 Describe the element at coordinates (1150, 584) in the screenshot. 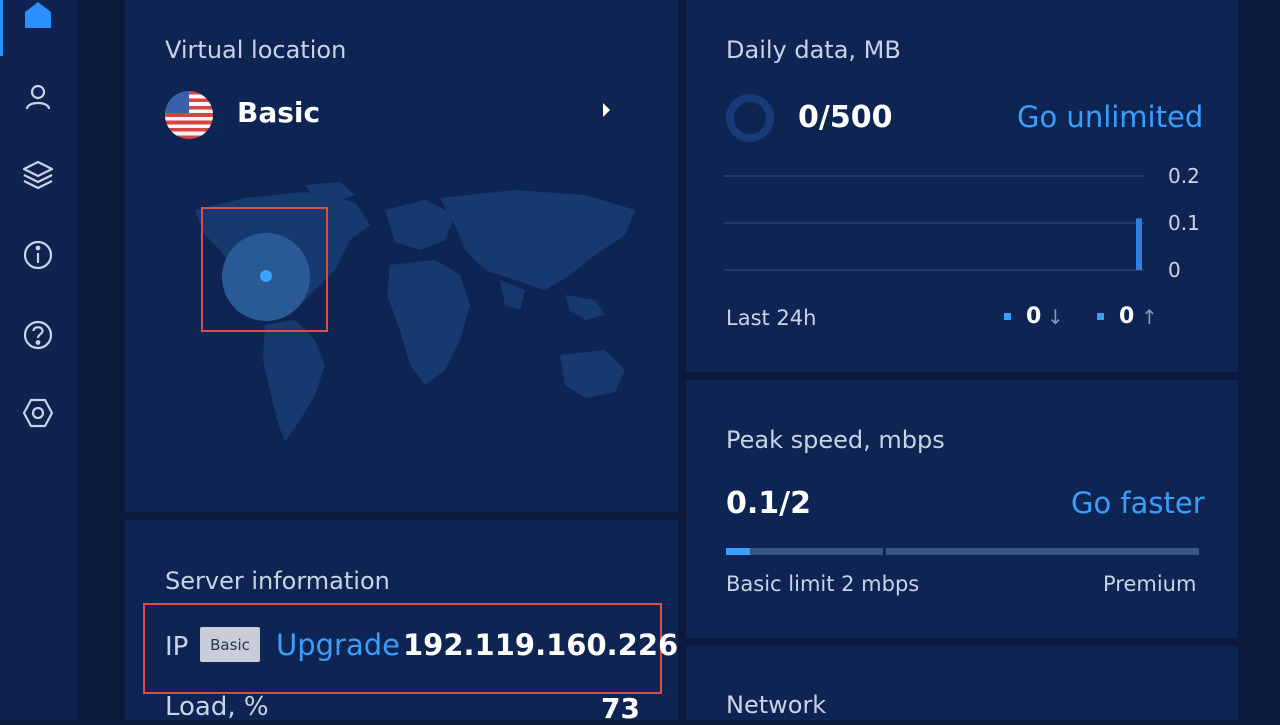

I see `premium-label: Premium` at that location.